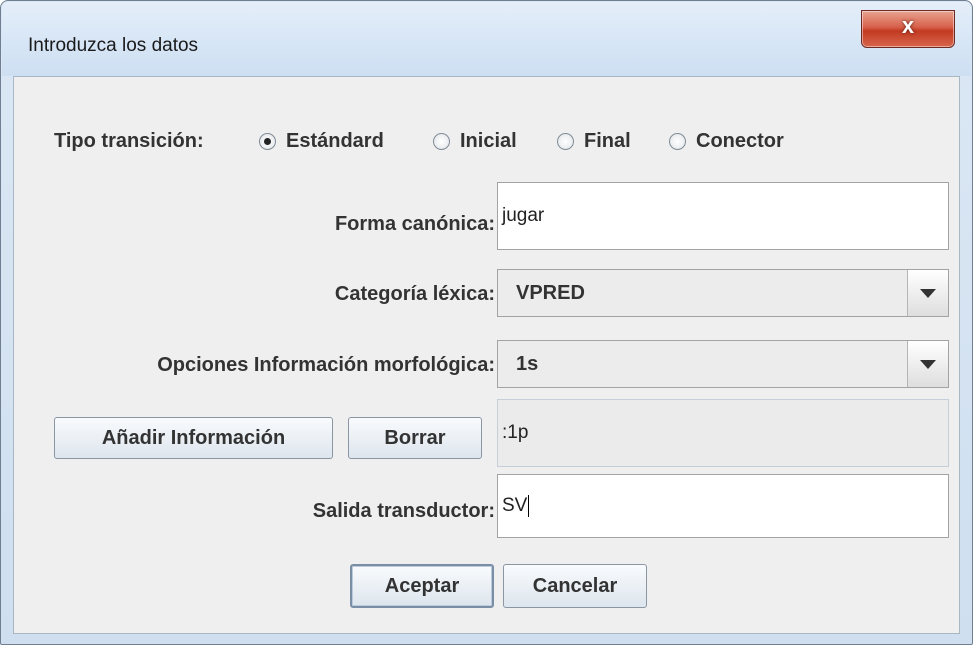  I want to click on cancelar-button: Cancelar, so click(575, 586).